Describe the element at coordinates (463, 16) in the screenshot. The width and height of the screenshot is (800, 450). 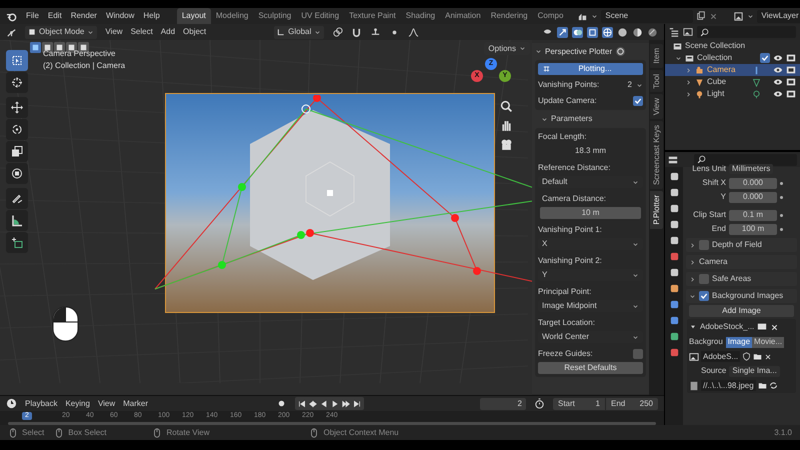
I see `workspace-tab: Animation` at that location.